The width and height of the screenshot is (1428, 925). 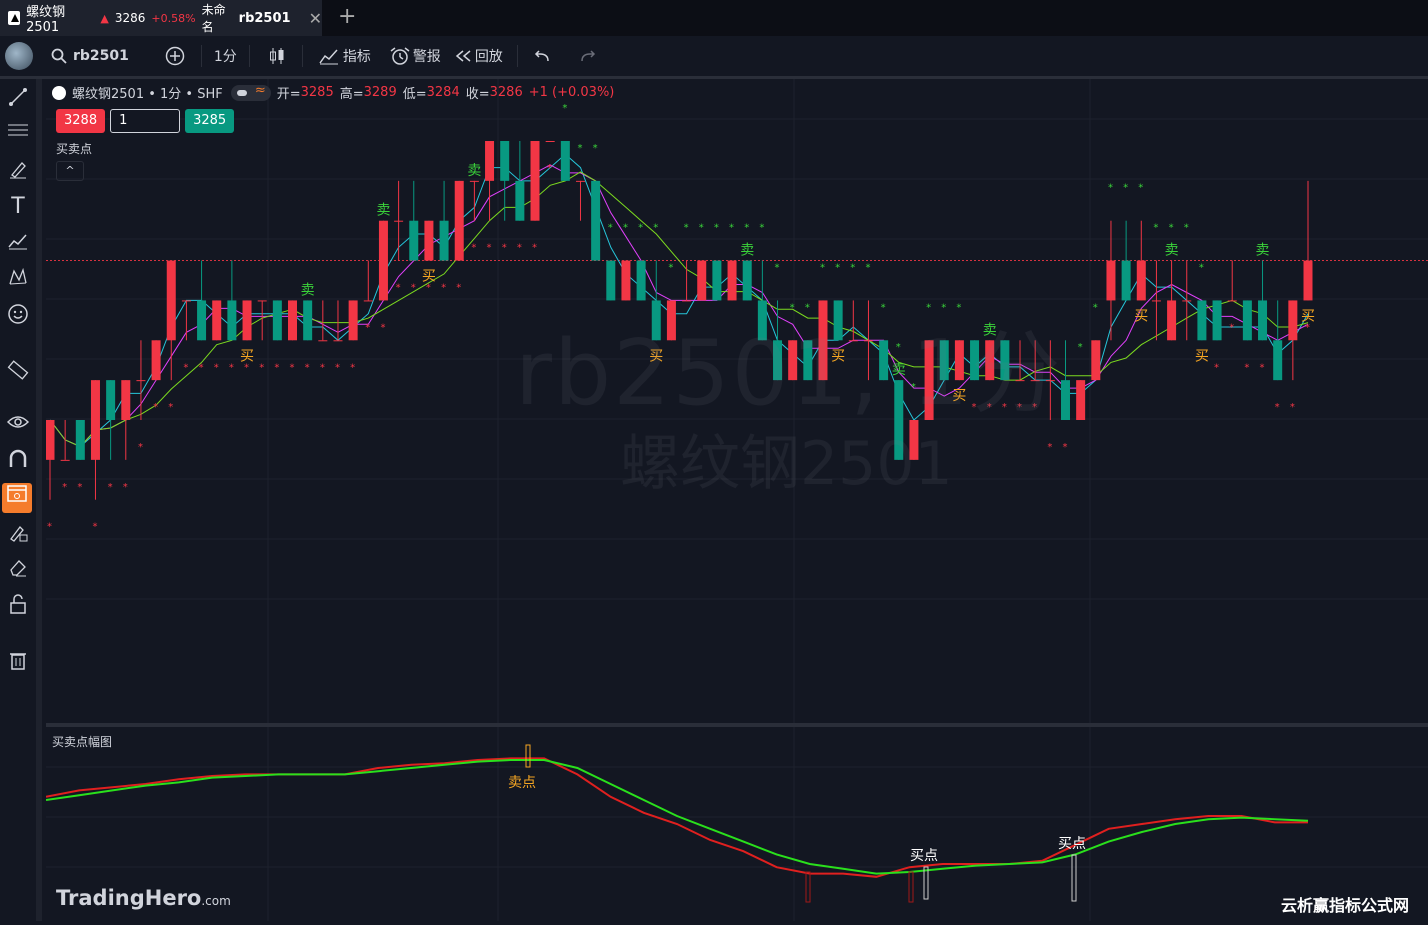 I want to click on brush-icon, so click(x=18, y=171).